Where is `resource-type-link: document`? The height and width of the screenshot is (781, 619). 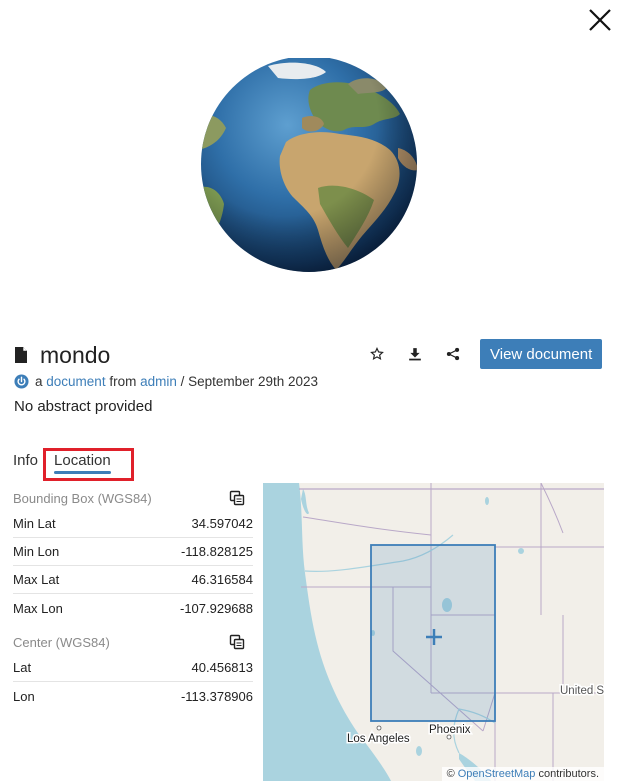 resource-type-link: document is located at coordinates (75, 381).